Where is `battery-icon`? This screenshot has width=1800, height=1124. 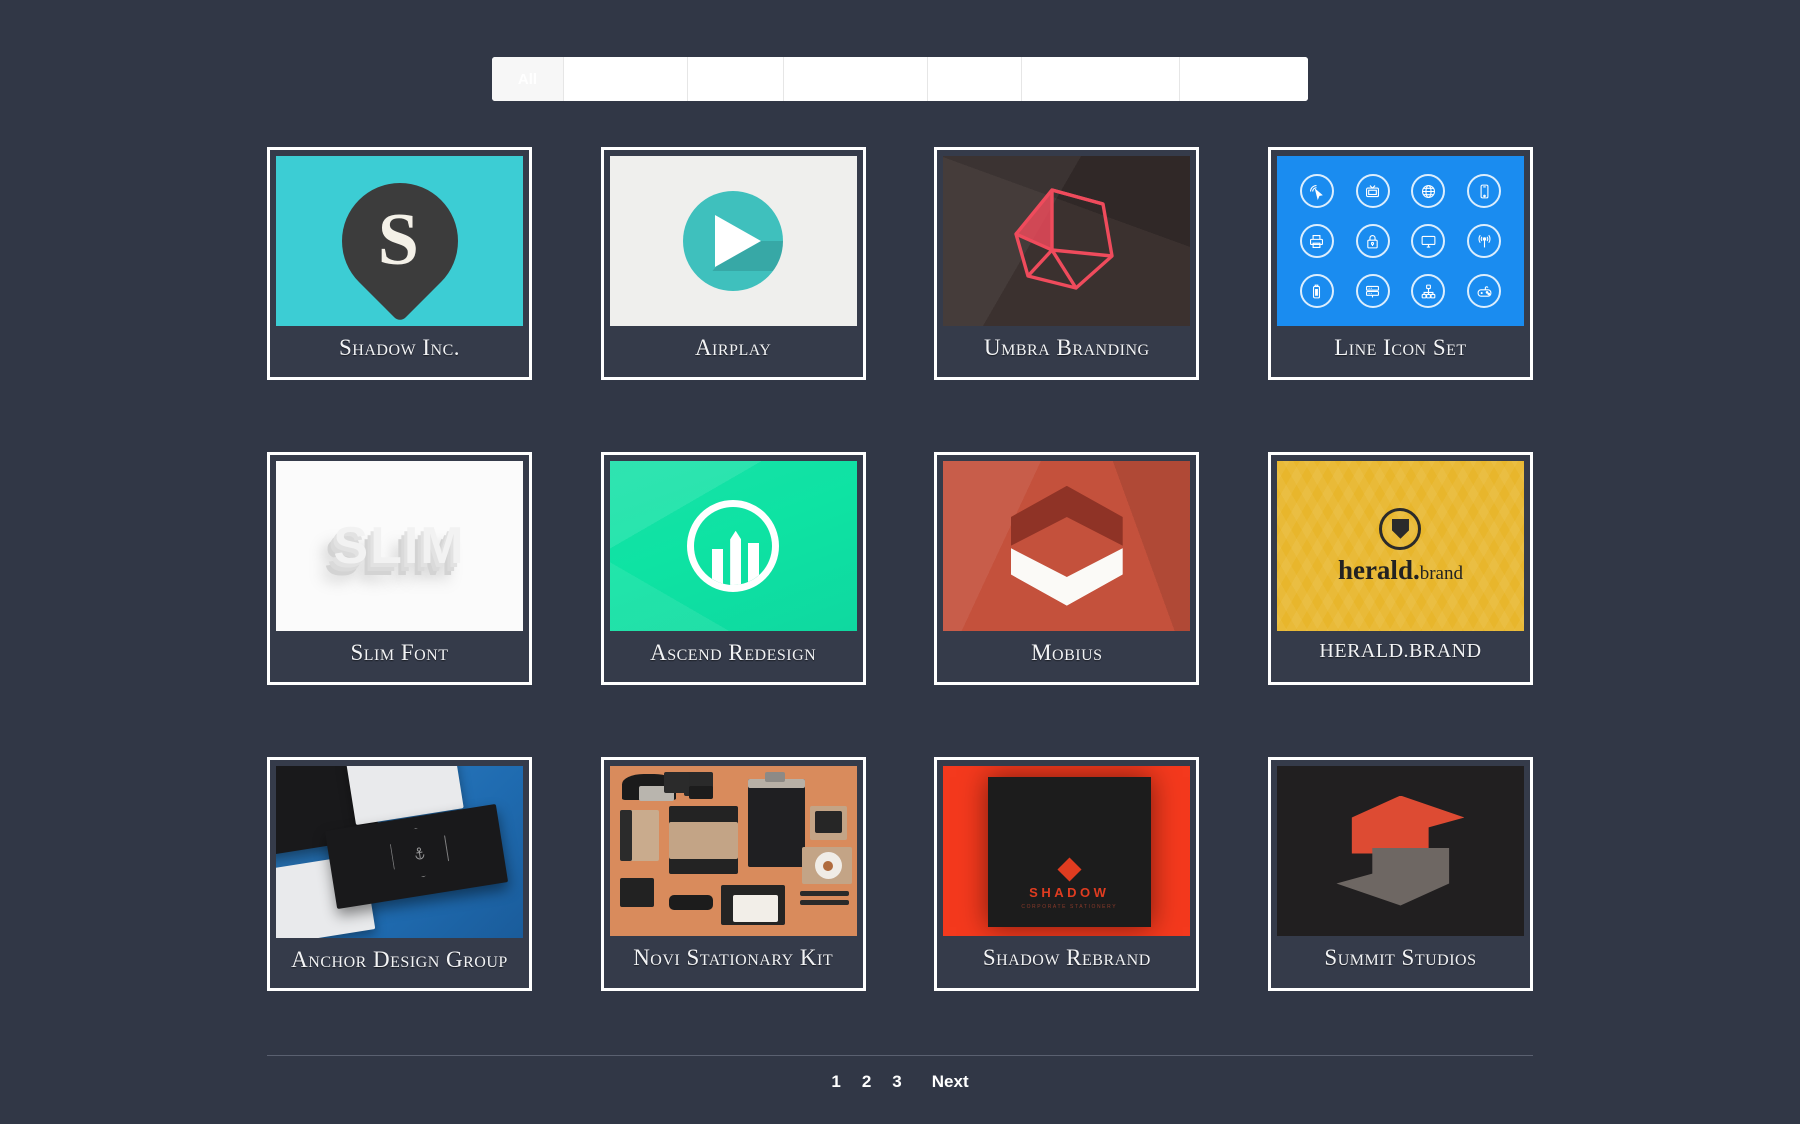
battery-icon is located at coordinates (1316, 291).